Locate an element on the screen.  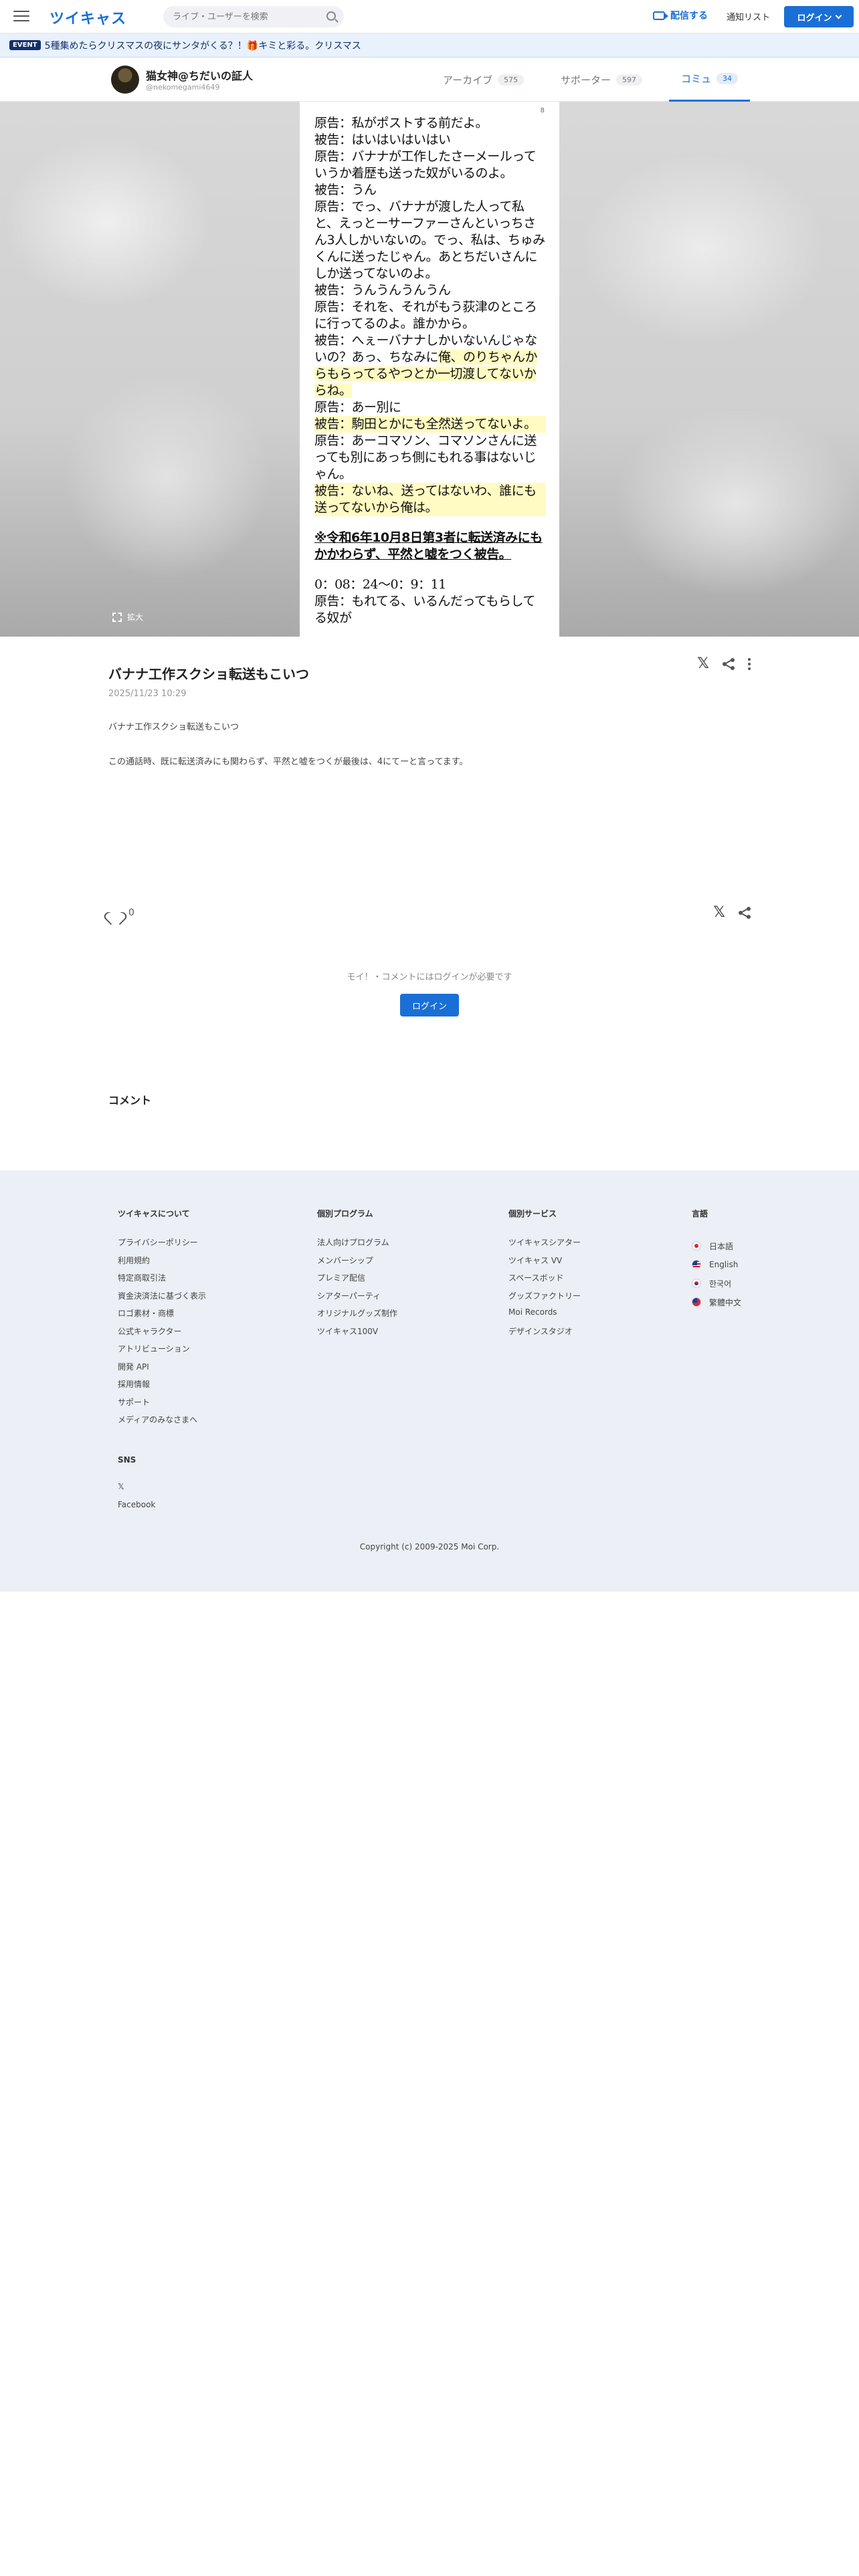
footer-col-language: 言語 日本語 English 한국어 繁體中文 is located at coordinates (716, 1259).